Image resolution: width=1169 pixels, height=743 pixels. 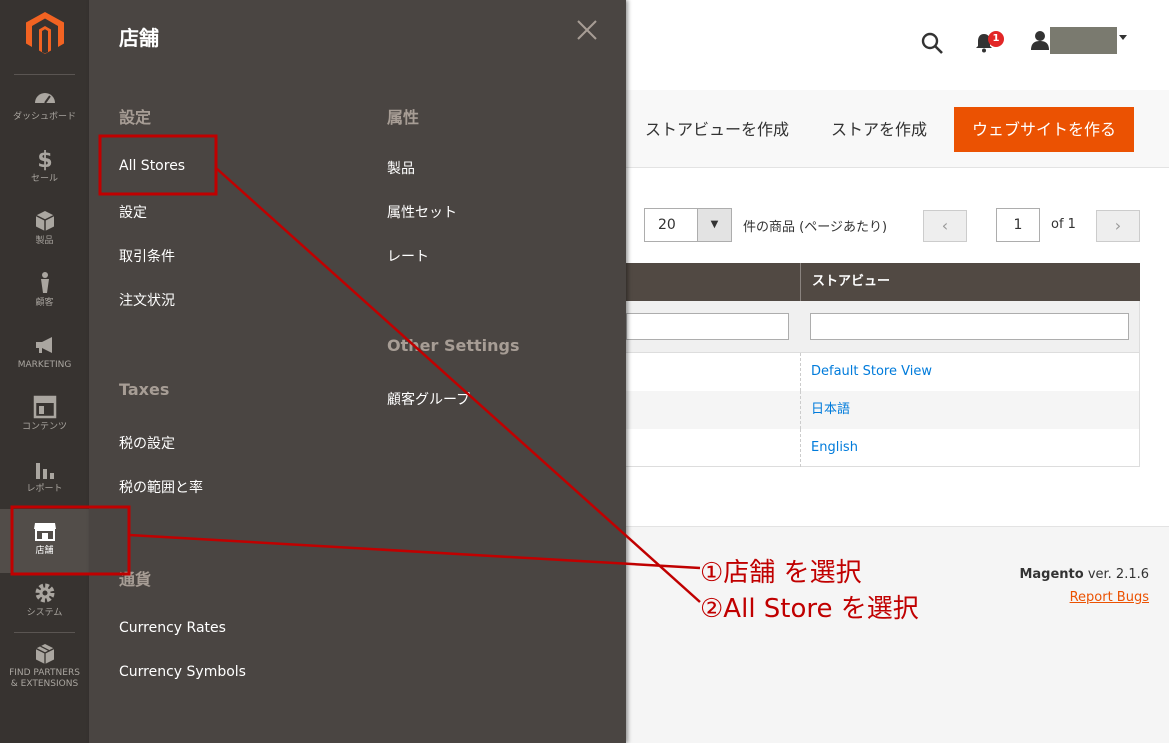 I want to click on section-heading-other-settings: Other Settings, so click(x=453, y=345).